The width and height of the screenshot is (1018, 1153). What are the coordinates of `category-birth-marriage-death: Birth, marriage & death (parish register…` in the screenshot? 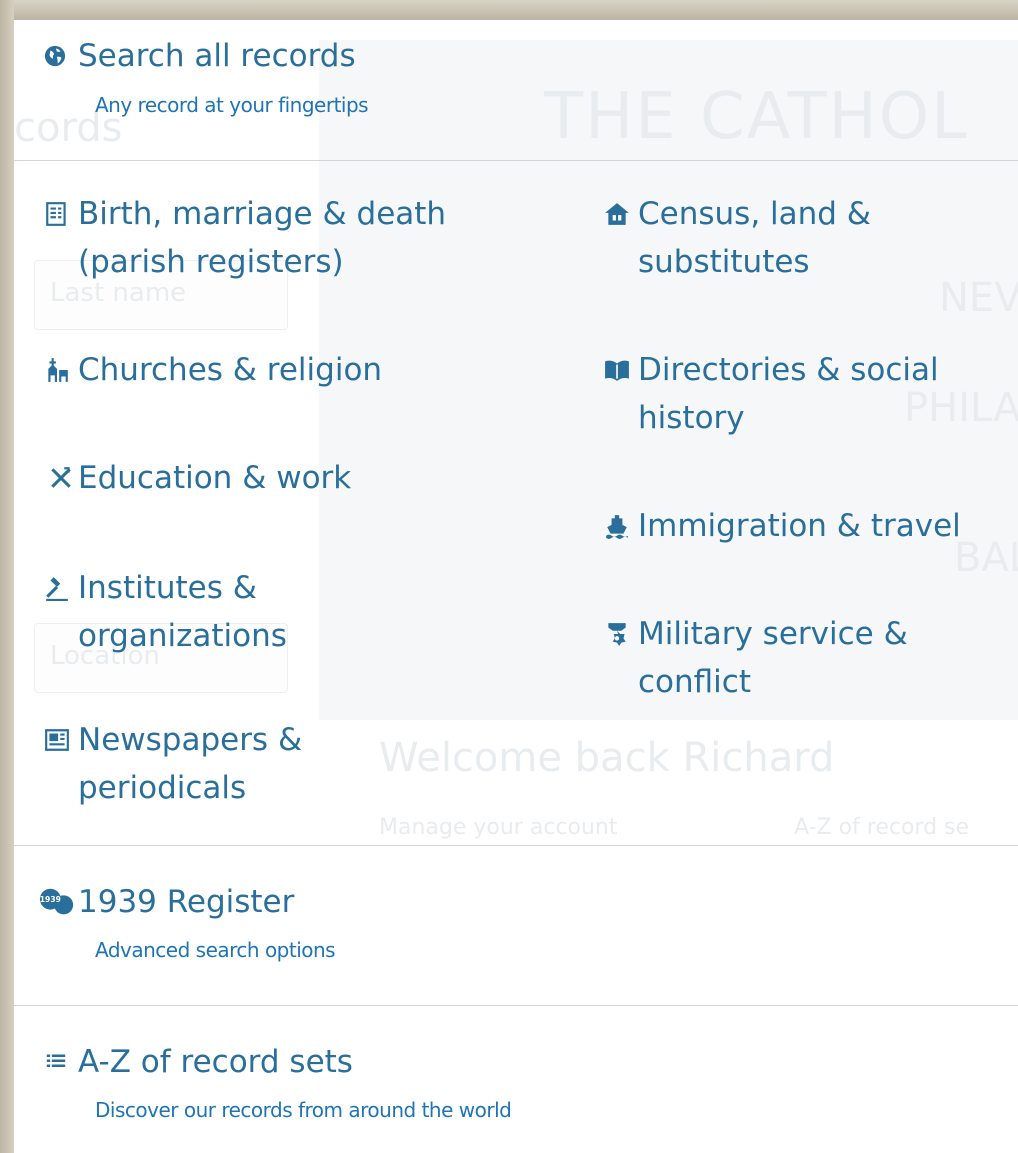 It's located at (245, 238).